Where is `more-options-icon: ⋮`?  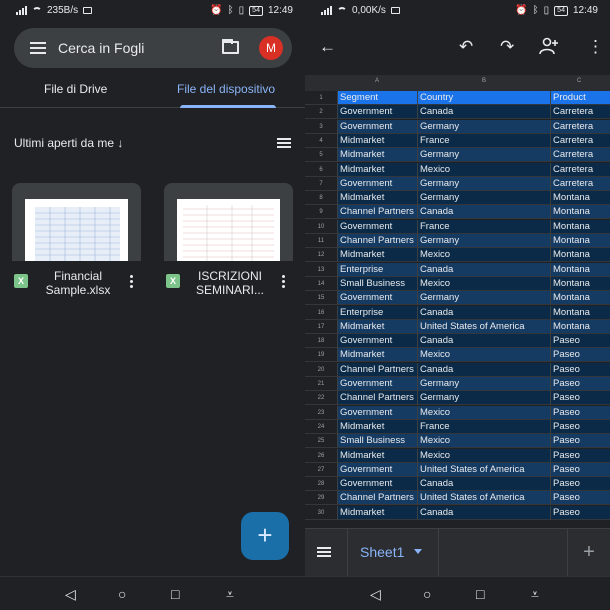 more-options-icon: ⋮ is located at coordinates (595, 47).